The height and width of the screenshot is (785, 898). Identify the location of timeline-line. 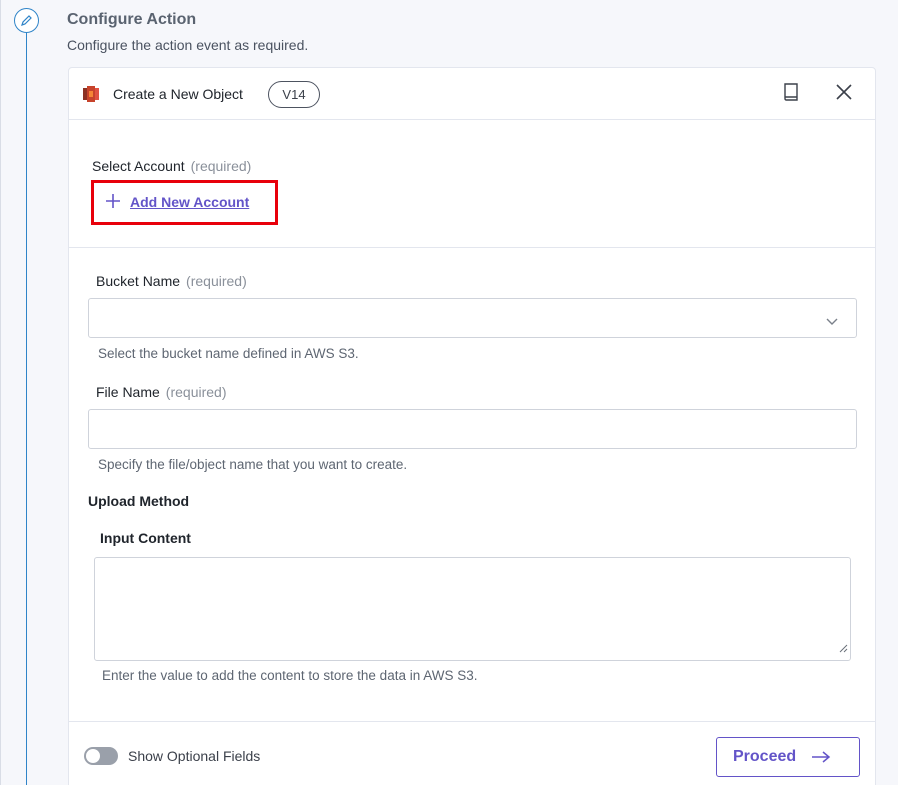
(26, 407).